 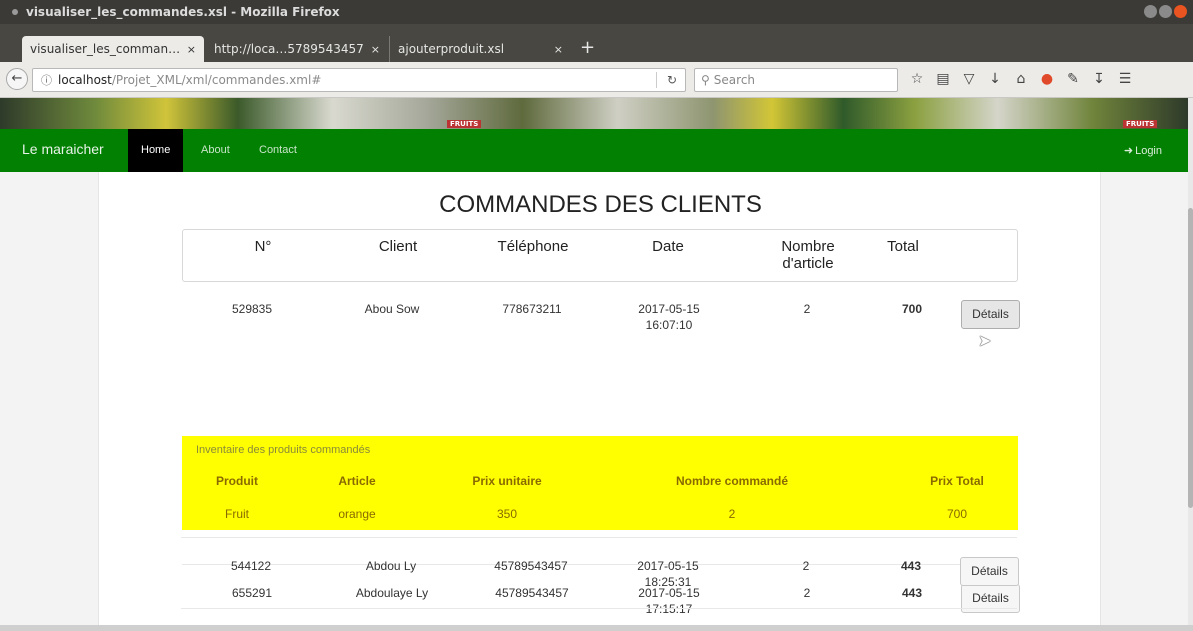 I want to click on order-client: Abdou Ly, so click(x=391, y=566).